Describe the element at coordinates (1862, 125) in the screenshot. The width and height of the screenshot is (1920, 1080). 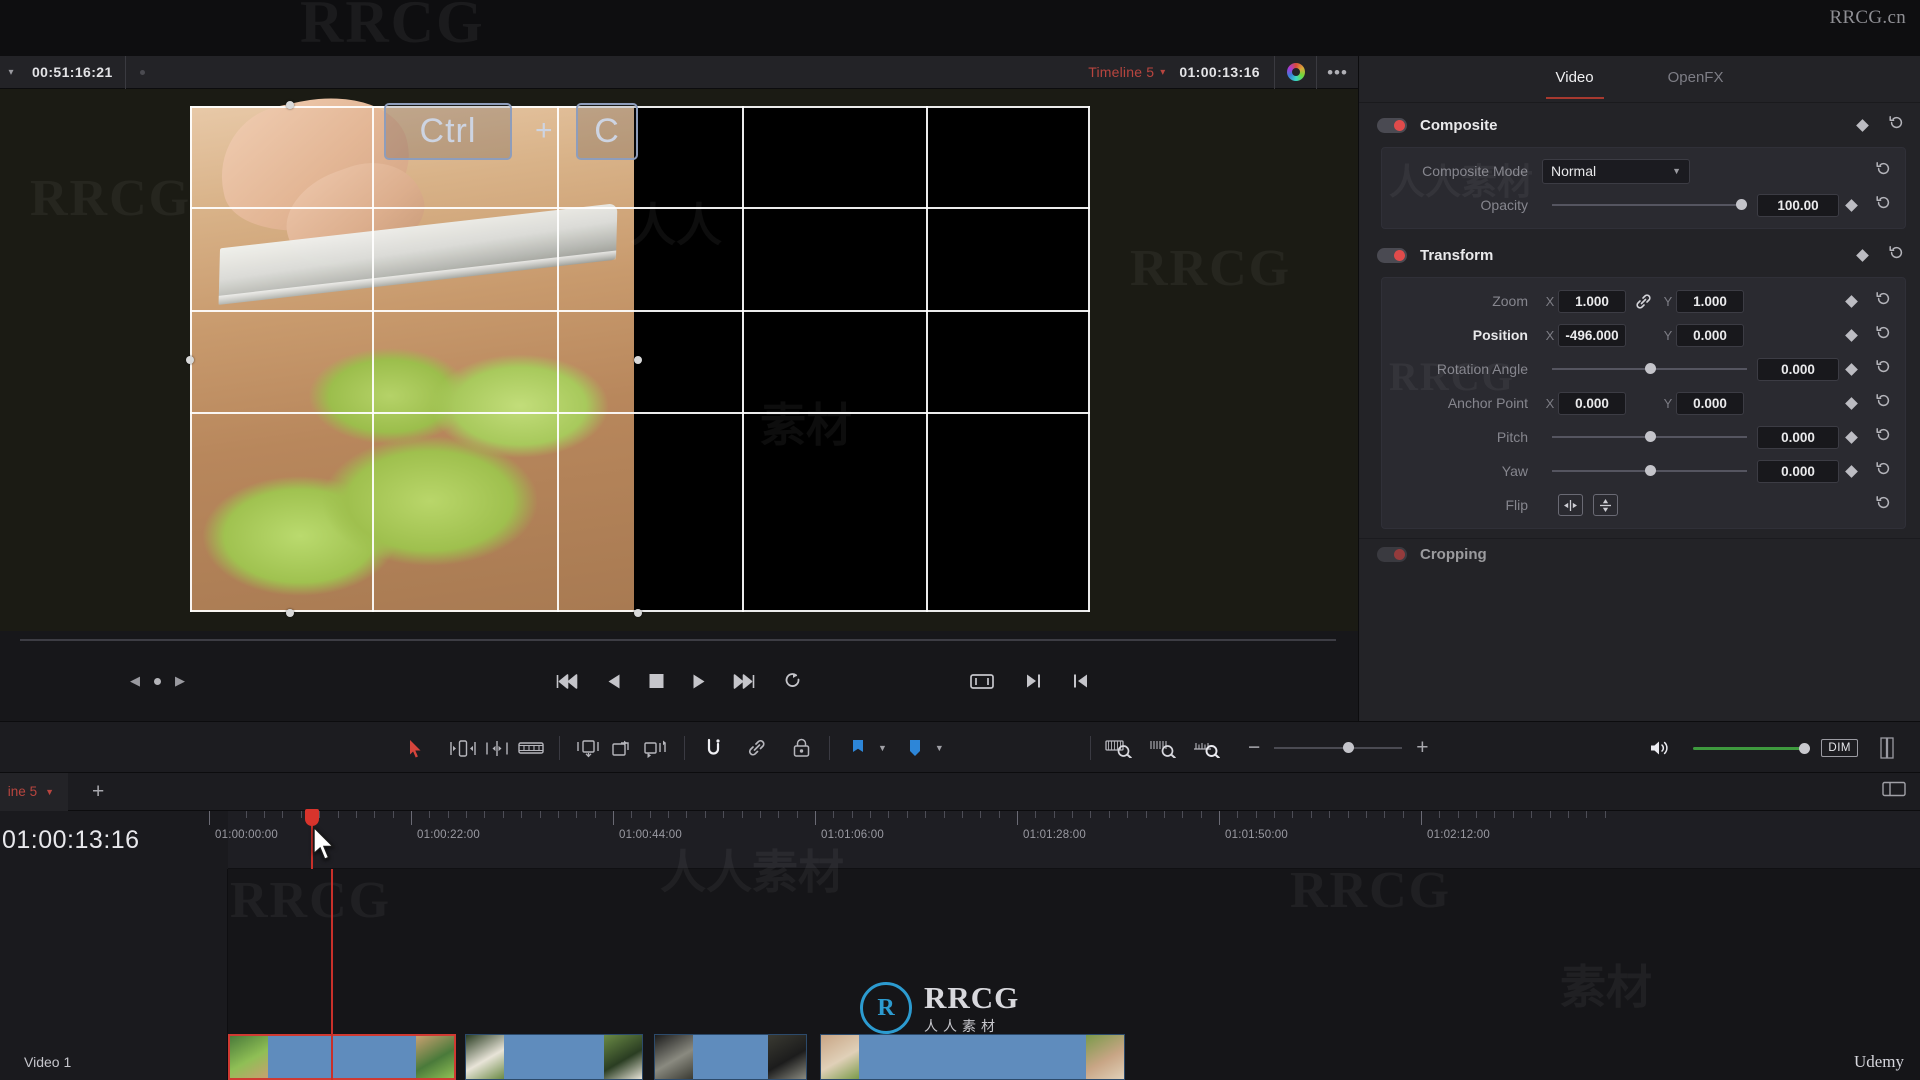
I see `composite-keyframe-icon` at that location.